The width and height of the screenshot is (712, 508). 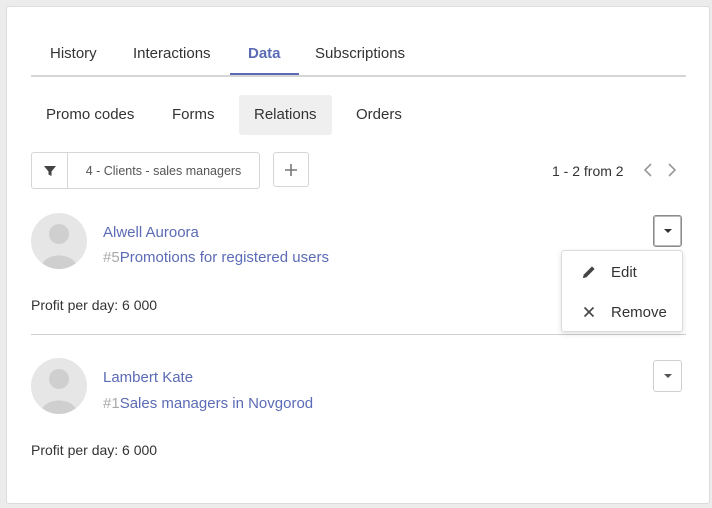 I want to click on pager-text: 1 - 2 from 2, so click(x=588, y=171).